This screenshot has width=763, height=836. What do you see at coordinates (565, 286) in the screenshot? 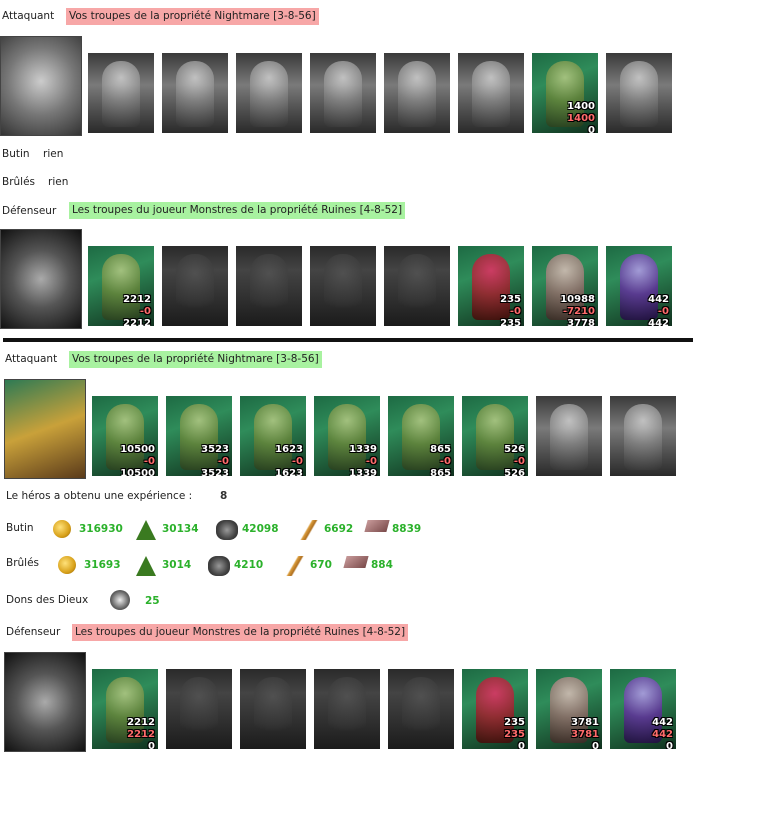
I see `troop-slot: 10988 -7210 3778` at bounding box center [565, 286].